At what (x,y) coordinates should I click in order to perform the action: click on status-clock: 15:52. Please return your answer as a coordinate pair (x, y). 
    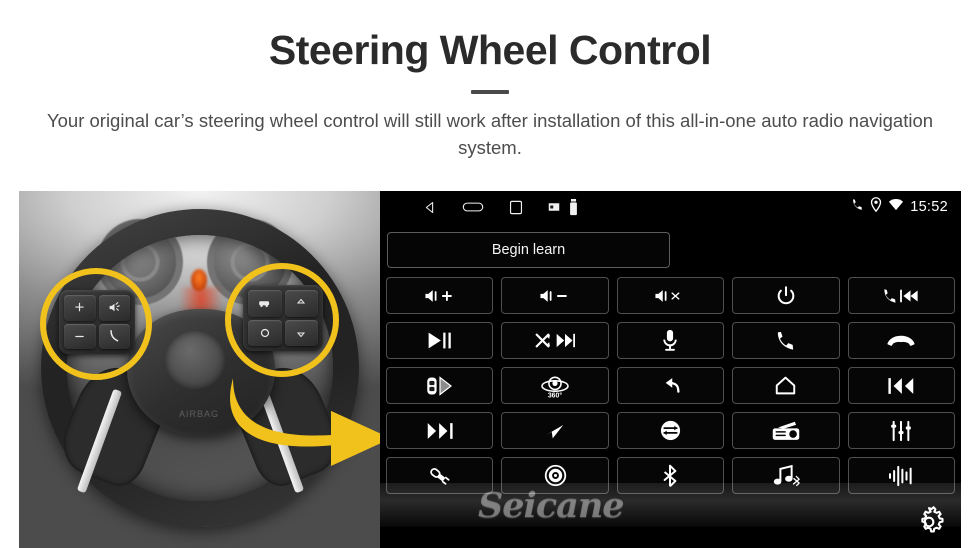
    Looking at the image, I should click on (929, 207).